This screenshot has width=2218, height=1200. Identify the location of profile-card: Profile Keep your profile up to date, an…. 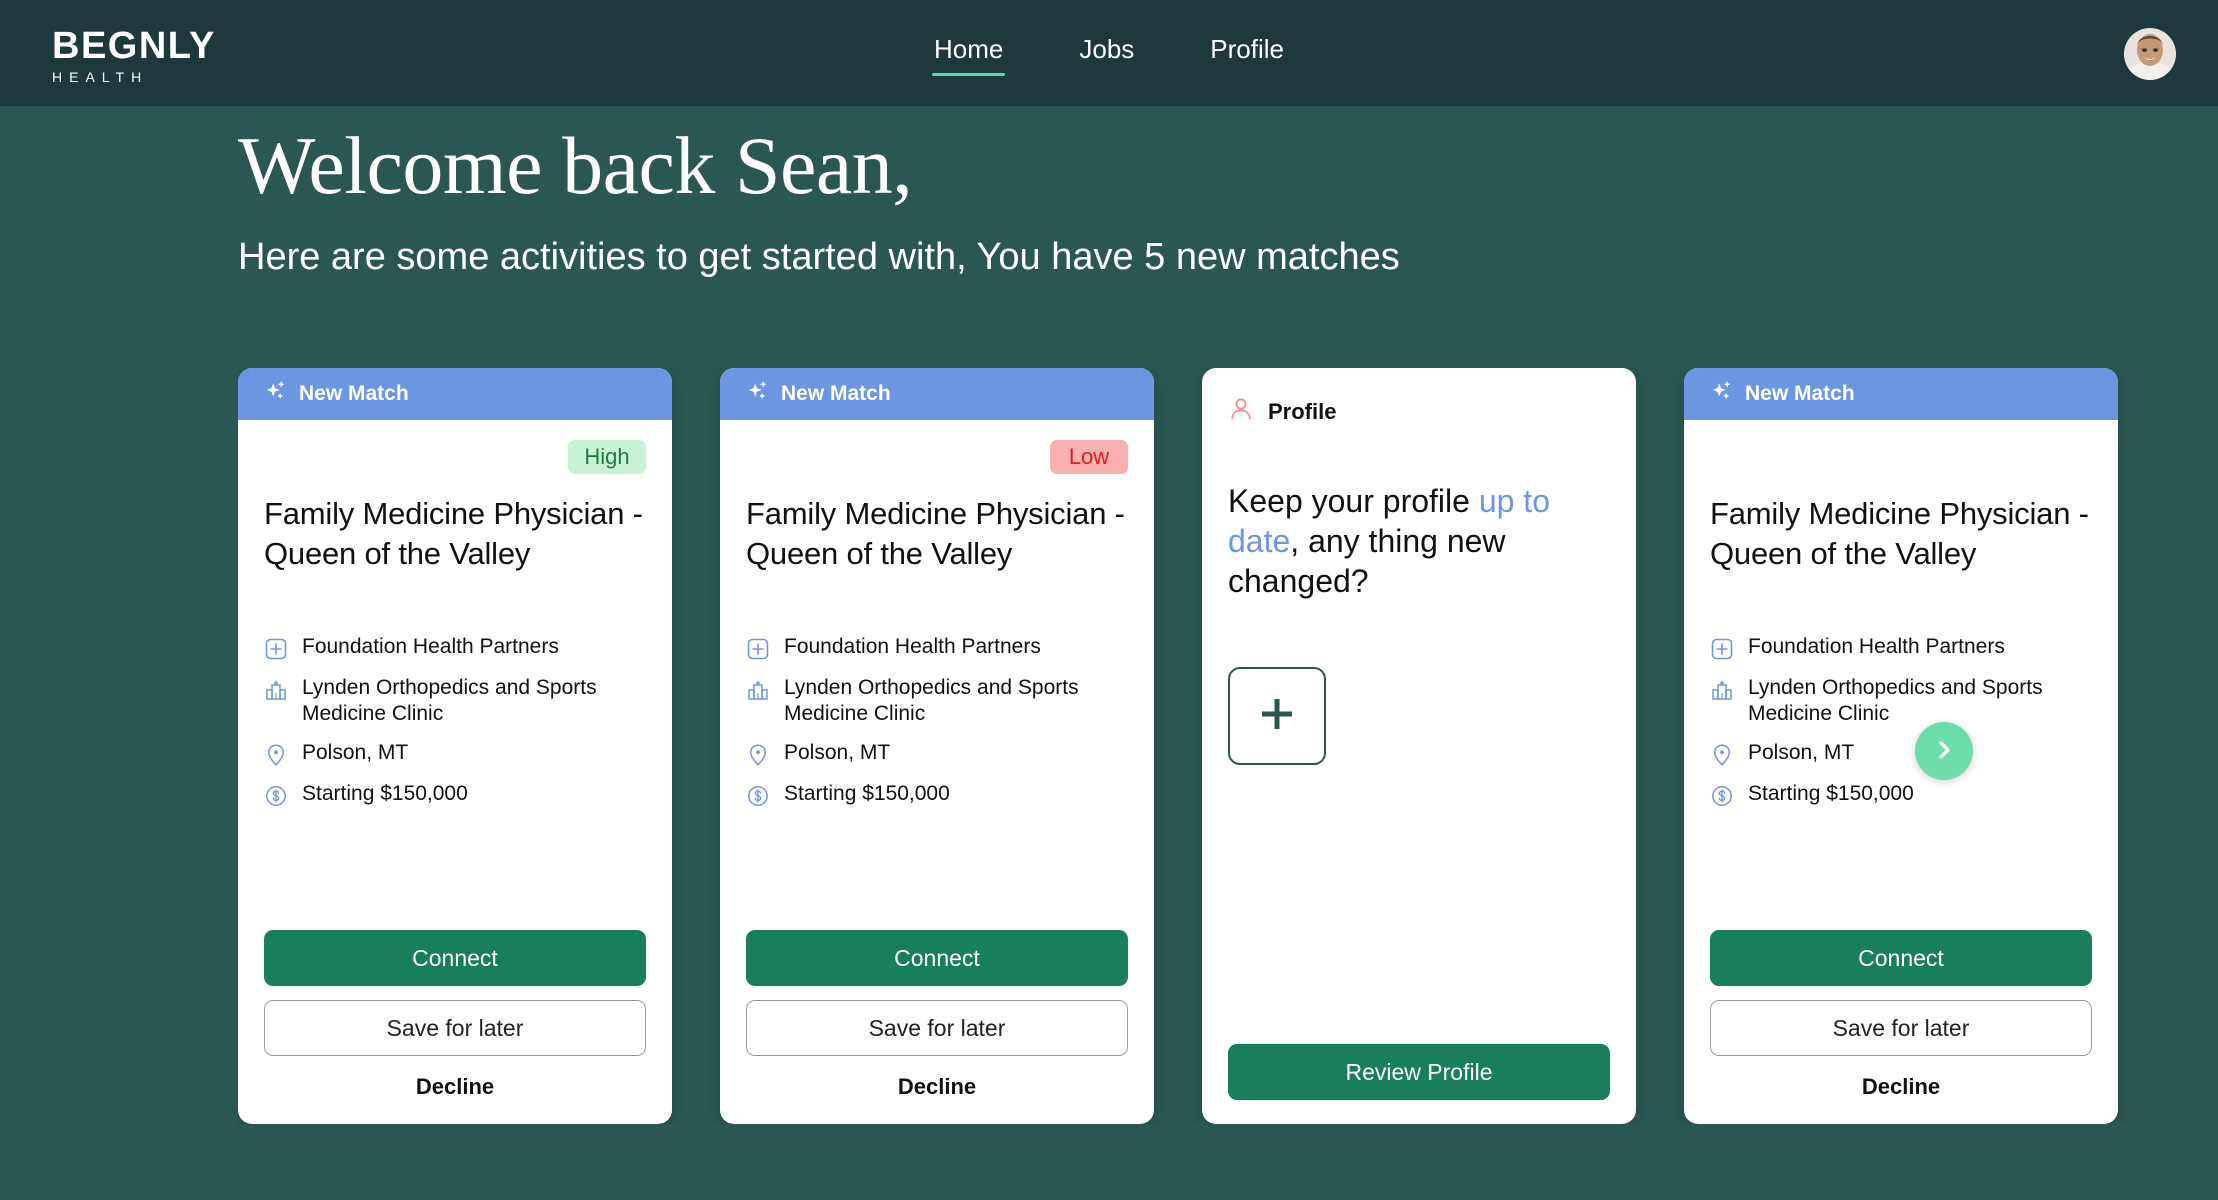
(1419, 746).